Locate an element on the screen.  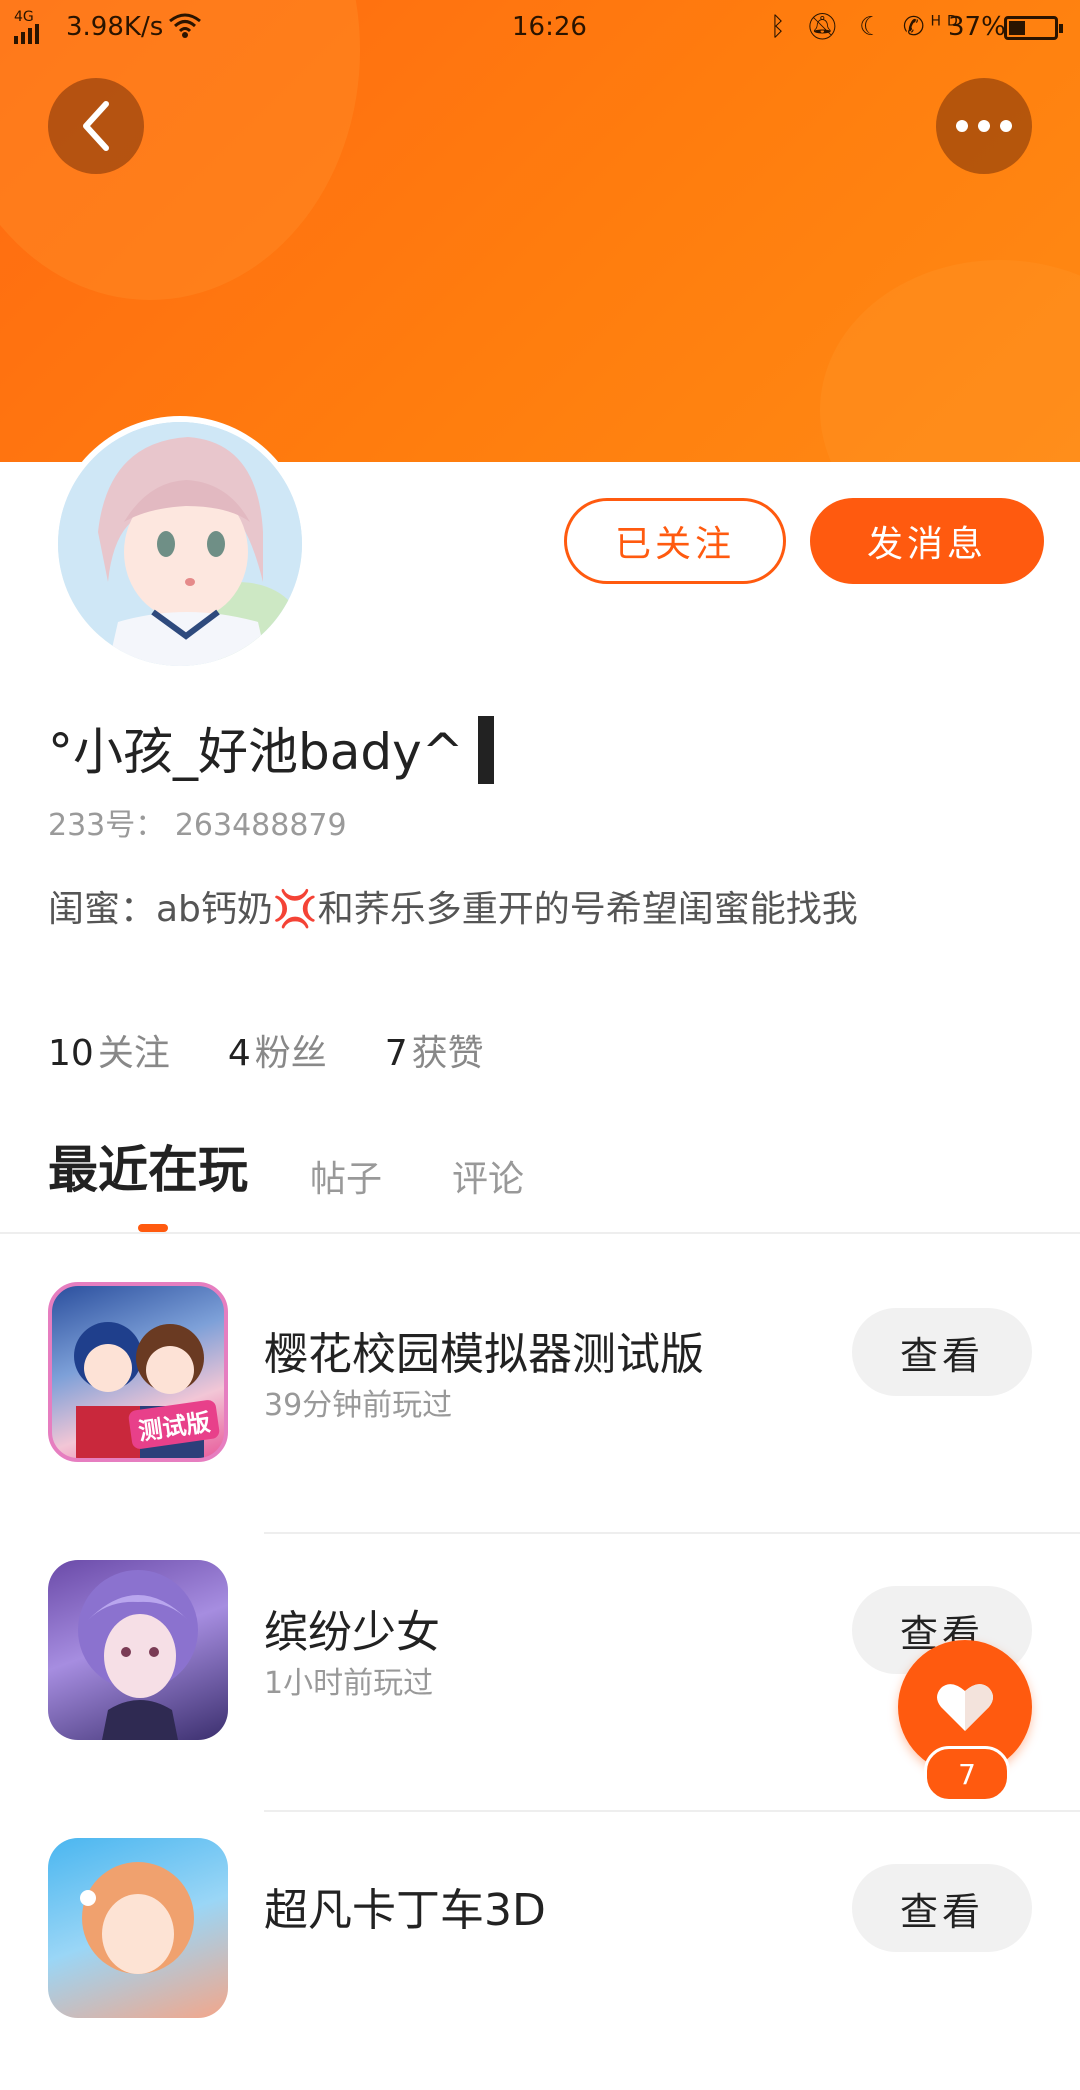
signal-icon is located at coordinates (26, 34).